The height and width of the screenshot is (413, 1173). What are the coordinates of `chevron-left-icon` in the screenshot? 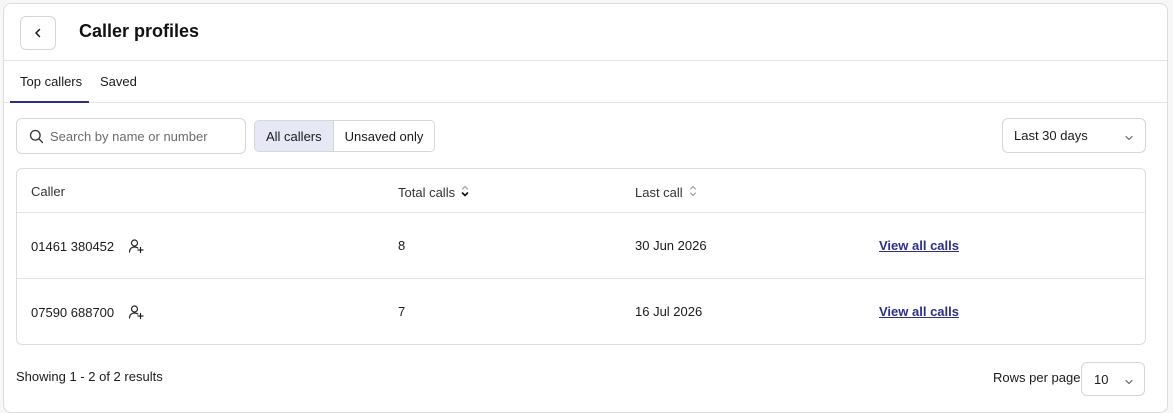 It's located at (38, 33).